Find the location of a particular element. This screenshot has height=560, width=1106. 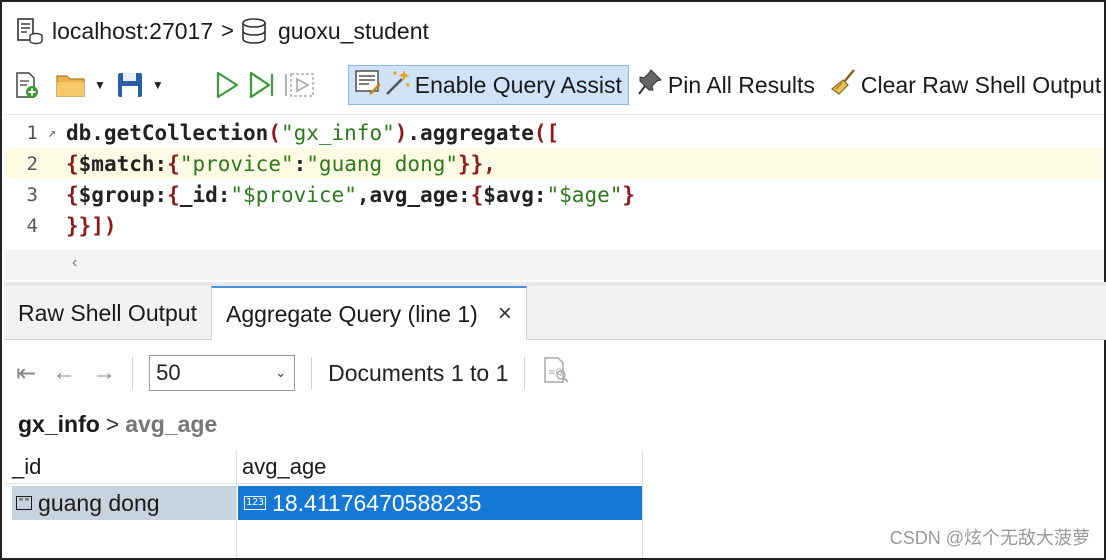

cell-value: guang dong is located at coordinates (99, 502).